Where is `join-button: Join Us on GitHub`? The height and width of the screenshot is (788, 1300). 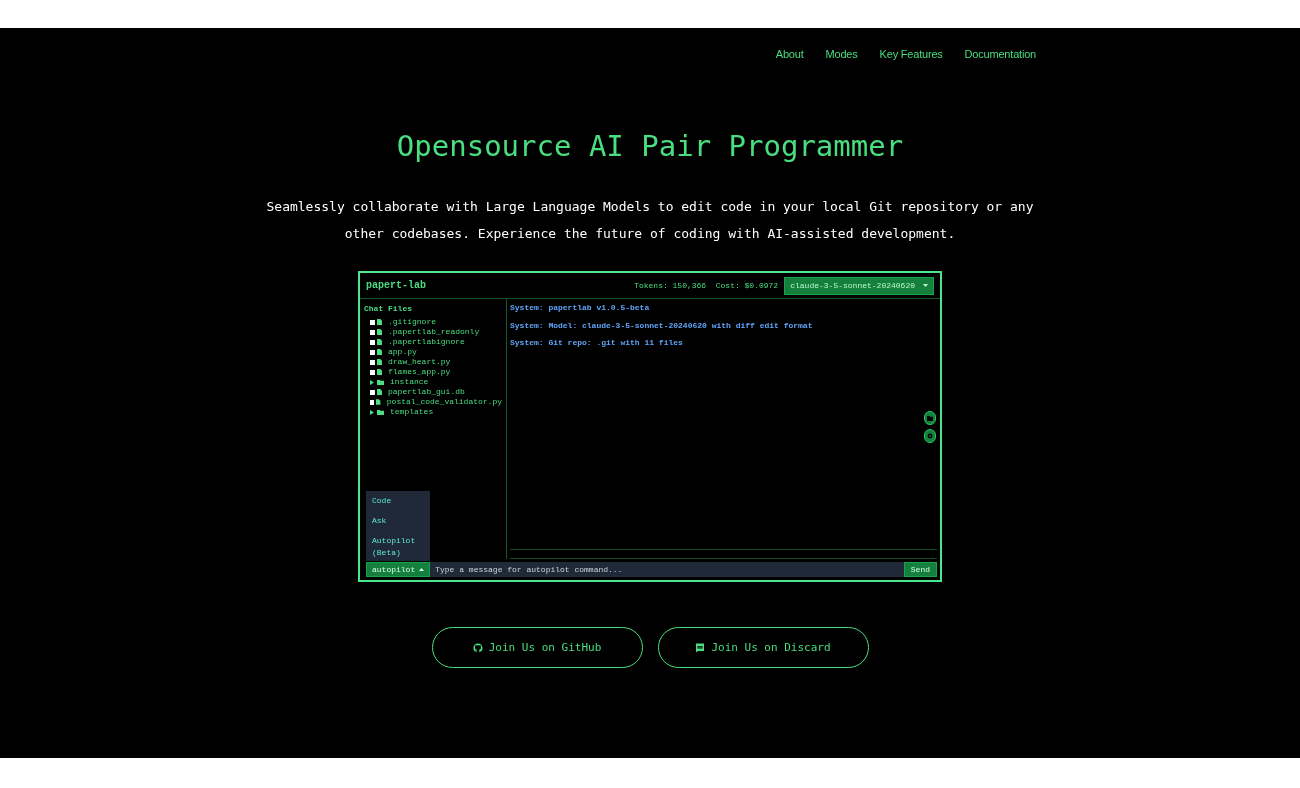 join-button: Join Us on GitHub is located at coordinates (537, 648).